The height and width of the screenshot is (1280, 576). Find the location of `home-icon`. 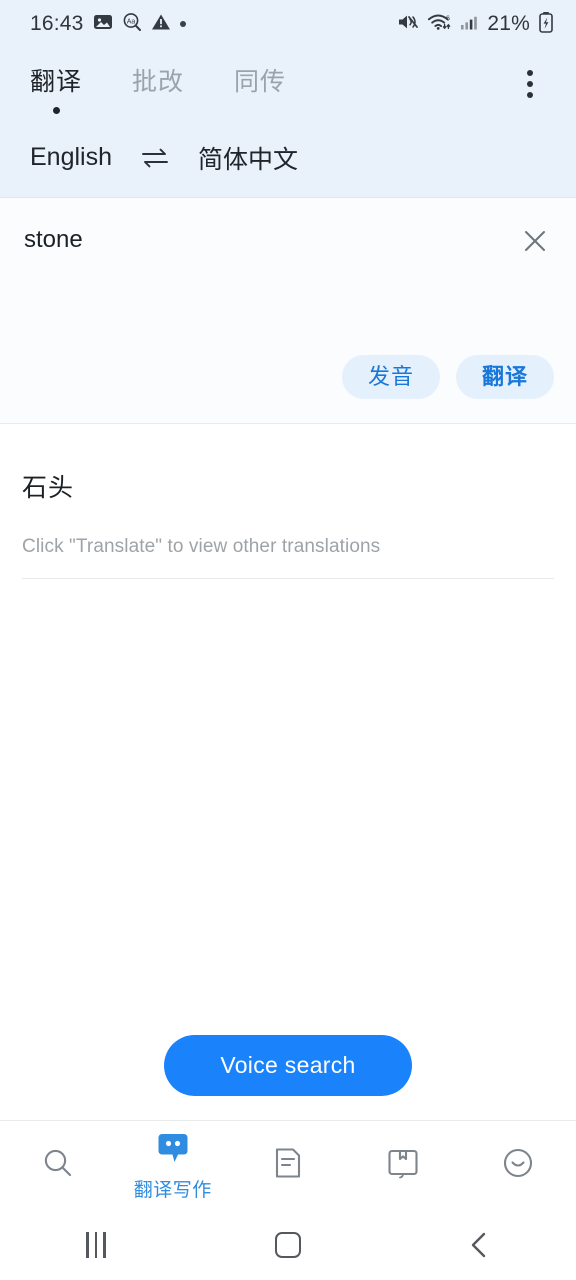

home-icon is located at coordinates (288, 1245).